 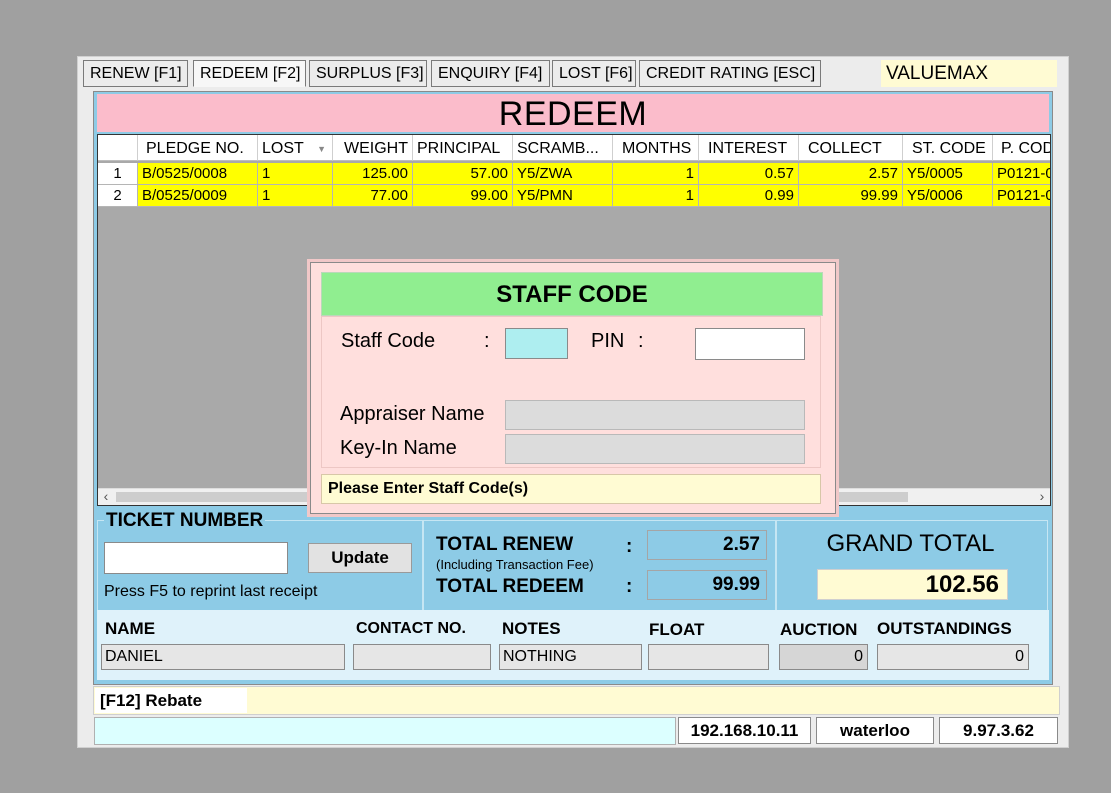 What do you see at coordinates (563, 174) in the screenshot?
I see `scramble: Y5/ZWA` at bounding box center [563, 174].